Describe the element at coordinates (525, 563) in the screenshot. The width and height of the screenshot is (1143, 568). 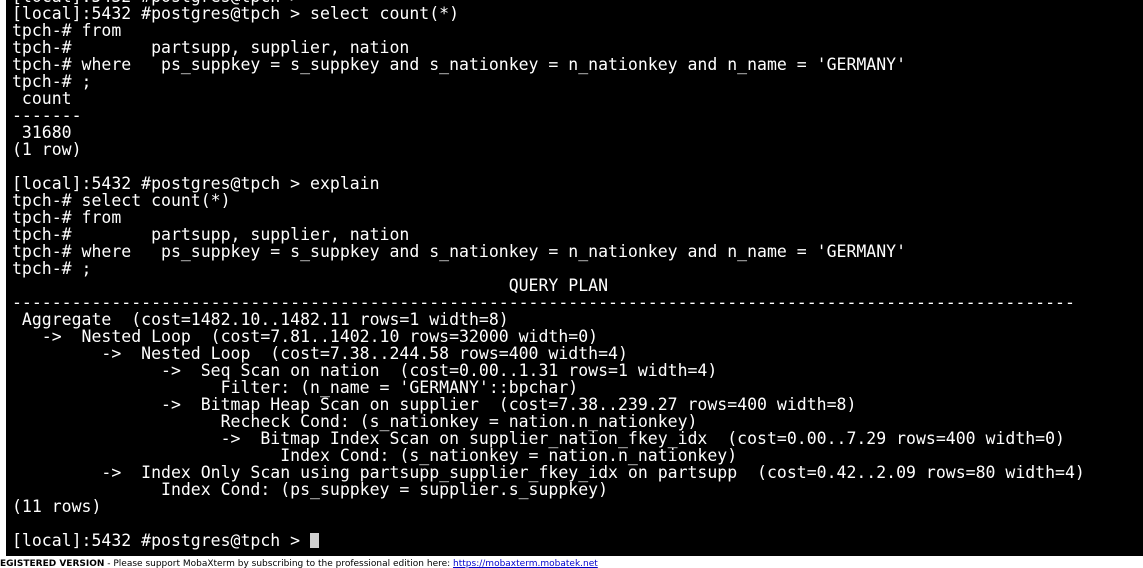
I see `status-bar-link: https://mobaxterm.mobatek.net` at that location.